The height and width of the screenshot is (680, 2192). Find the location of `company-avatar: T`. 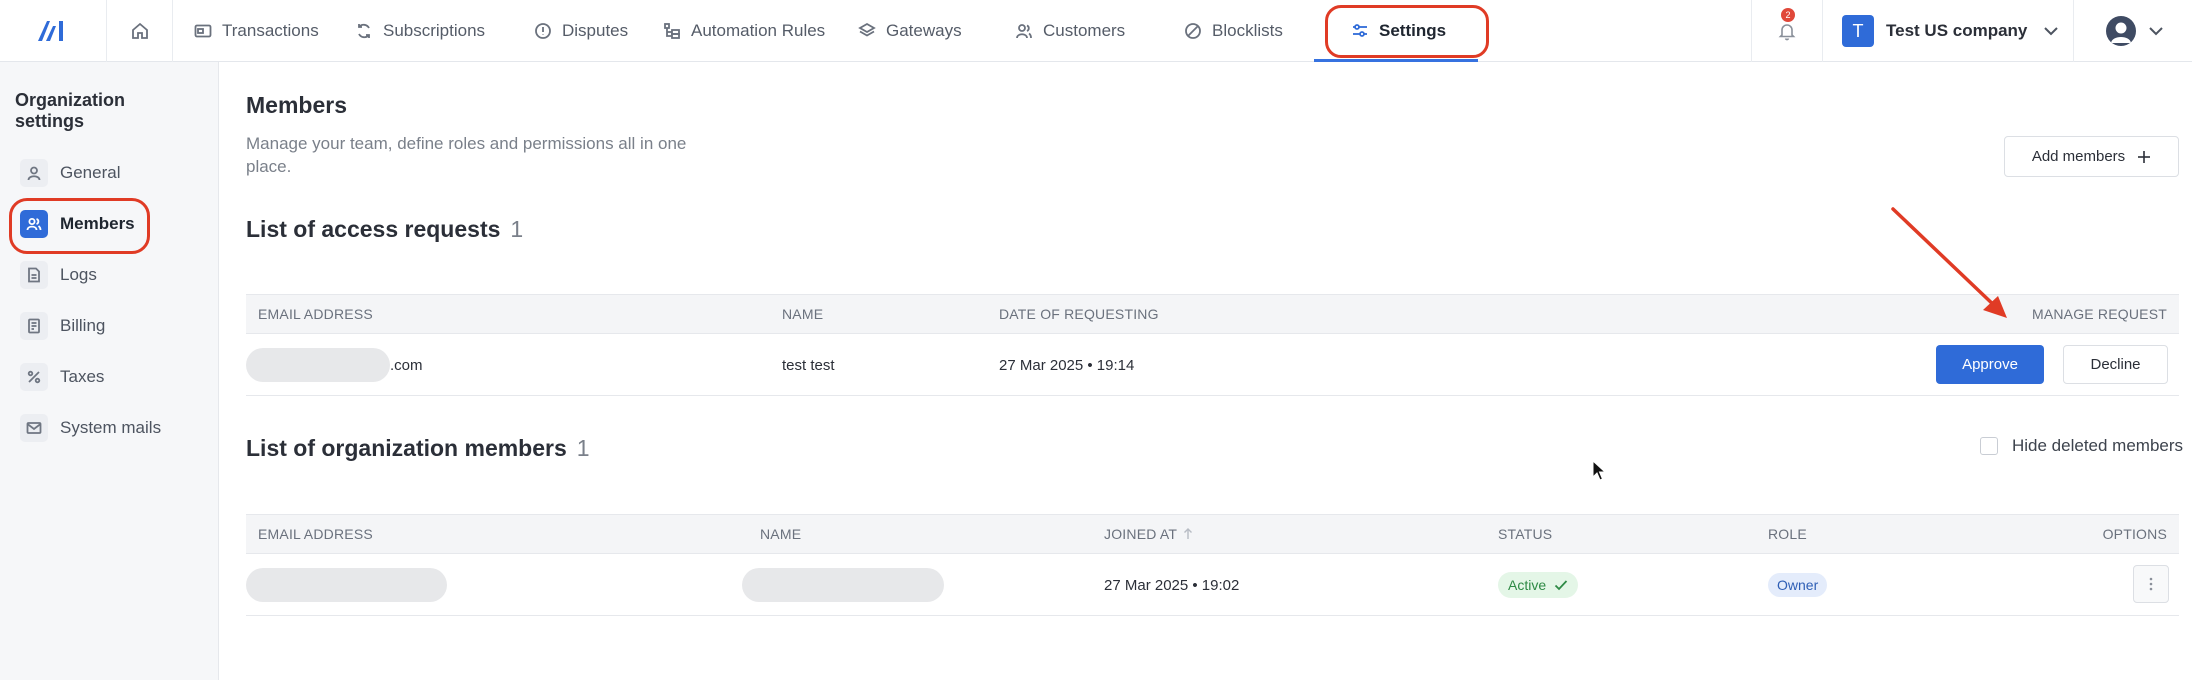

company-avatar: T is located at coordinates (1858, 31).